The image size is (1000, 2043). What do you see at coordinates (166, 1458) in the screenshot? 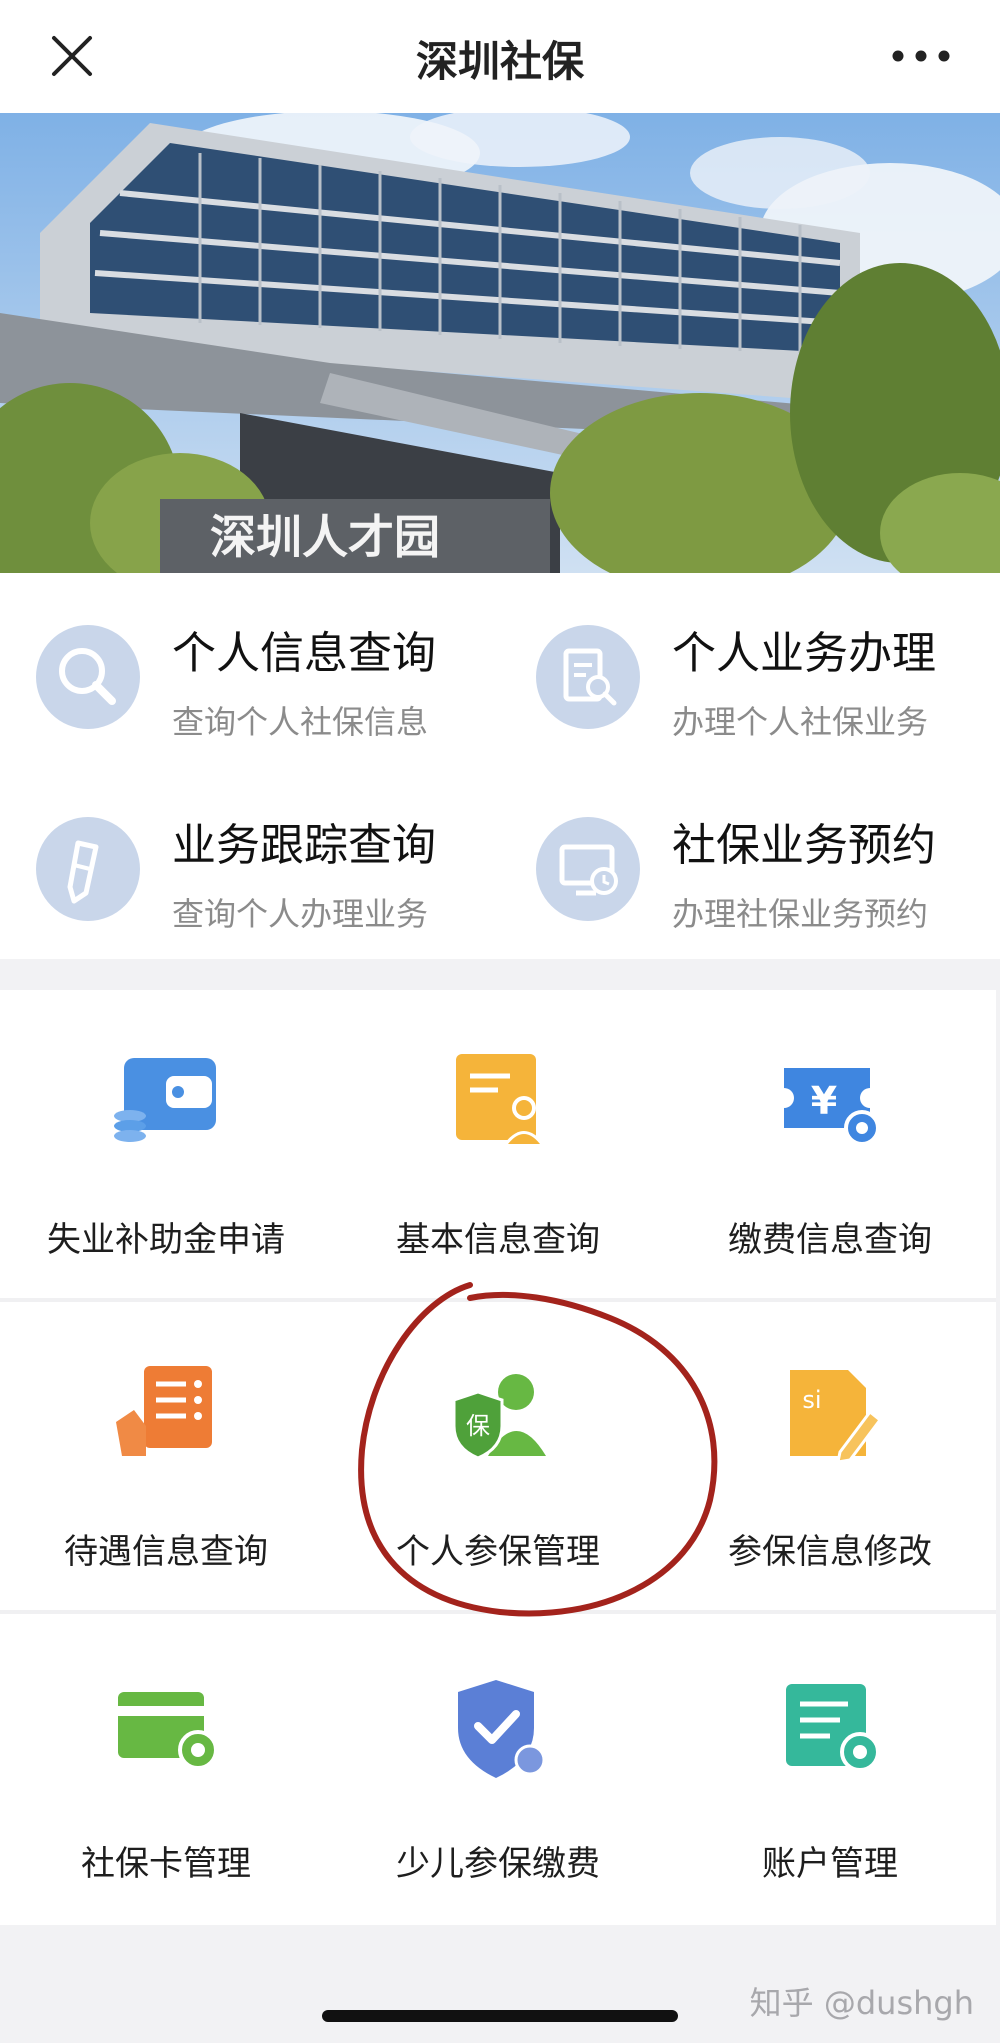
I see `service-benefit-info-query: 待遇信息查询` at bounding box center [166, 1458].